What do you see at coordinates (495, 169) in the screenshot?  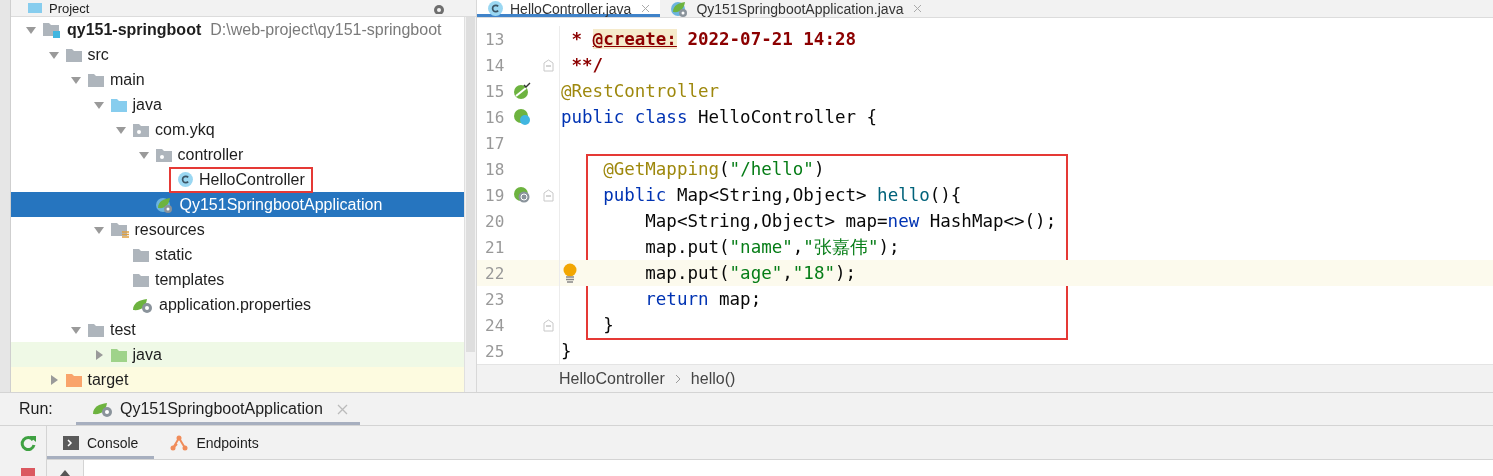 I see `line-number: 18` at bounding box center [495, 169].